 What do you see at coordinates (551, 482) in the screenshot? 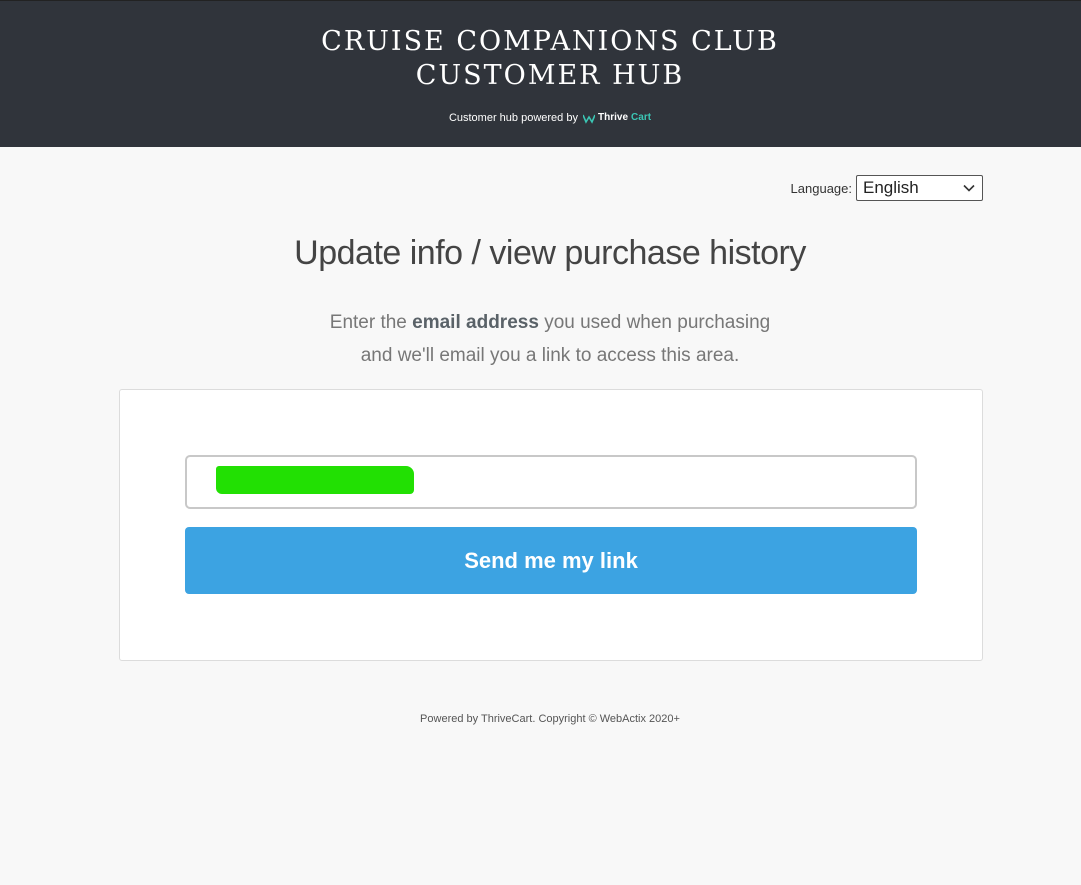
I see `email-field` at bounding box center [551, 482].